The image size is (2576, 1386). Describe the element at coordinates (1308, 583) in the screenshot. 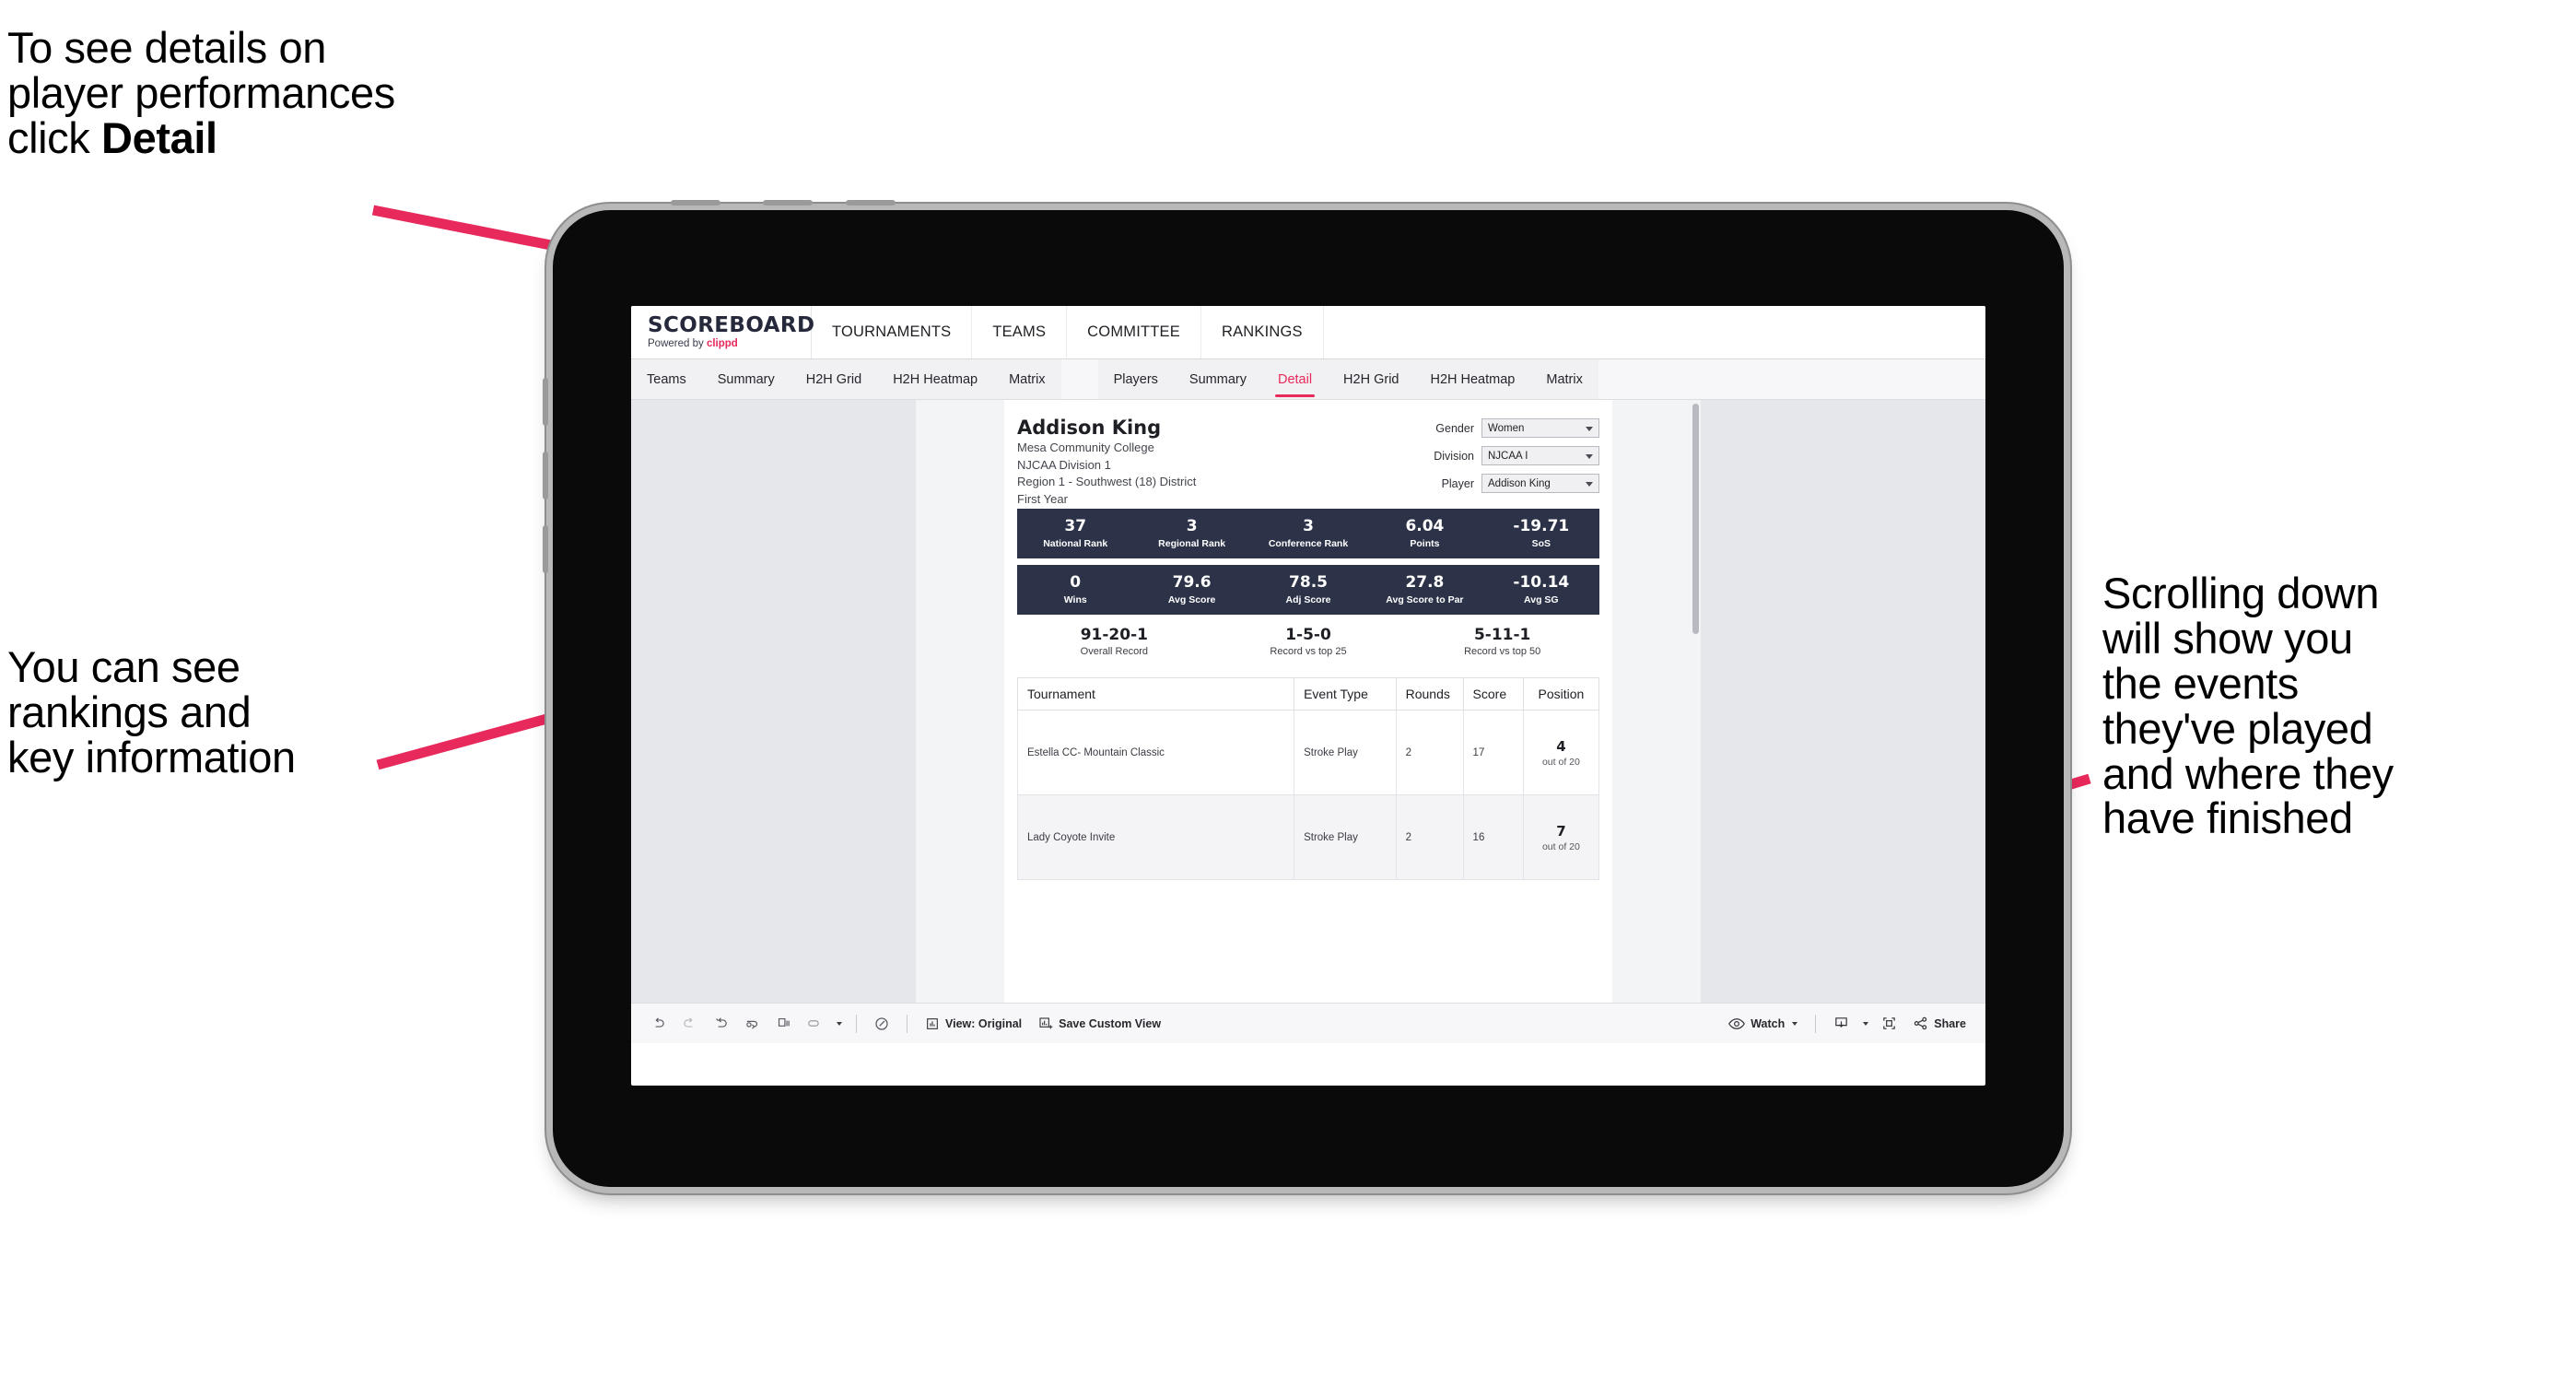

I see `stat-value: 78.5` at that location.